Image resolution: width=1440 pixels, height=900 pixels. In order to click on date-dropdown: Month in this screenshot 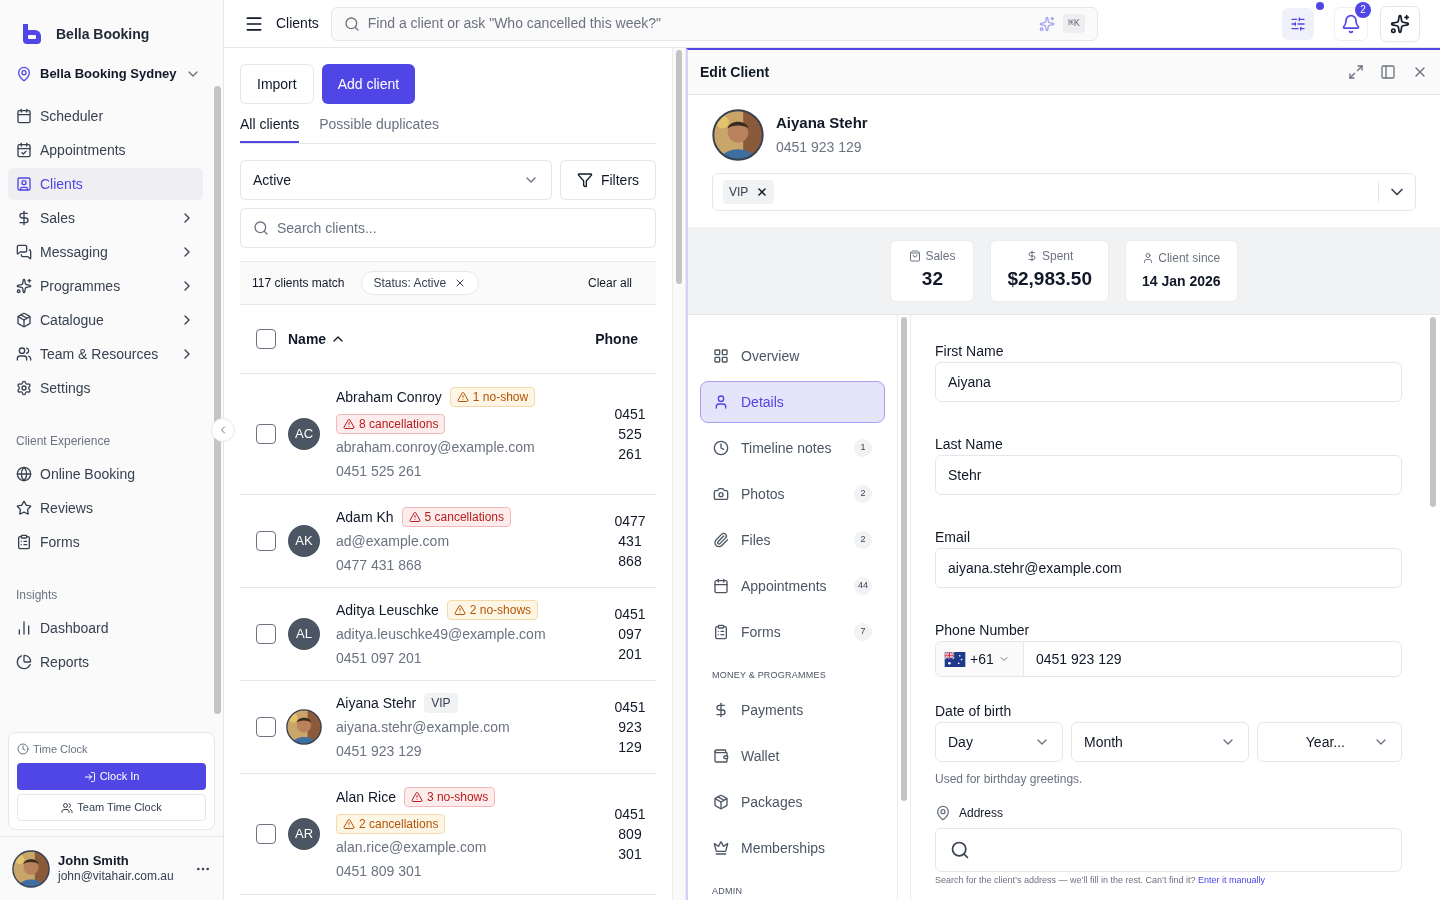, I will do `click(1160, 742)`.